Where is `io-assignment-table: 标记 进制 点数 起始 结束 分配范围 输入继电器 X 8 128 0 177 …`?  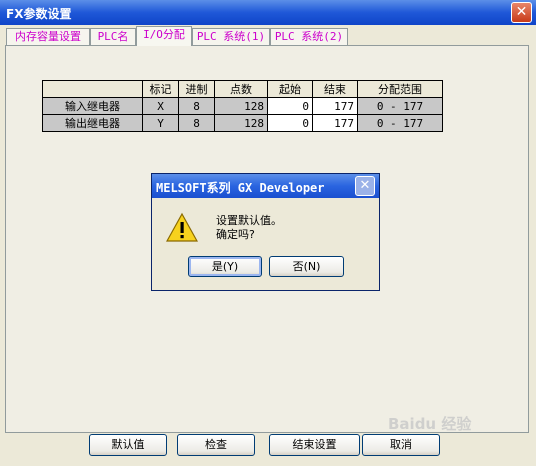 io-assignment-table: 标记 进制 点数 起始 结束 分配范围 输入继电器 X 8 128 0 177 … is located at coordinates (242, 106).